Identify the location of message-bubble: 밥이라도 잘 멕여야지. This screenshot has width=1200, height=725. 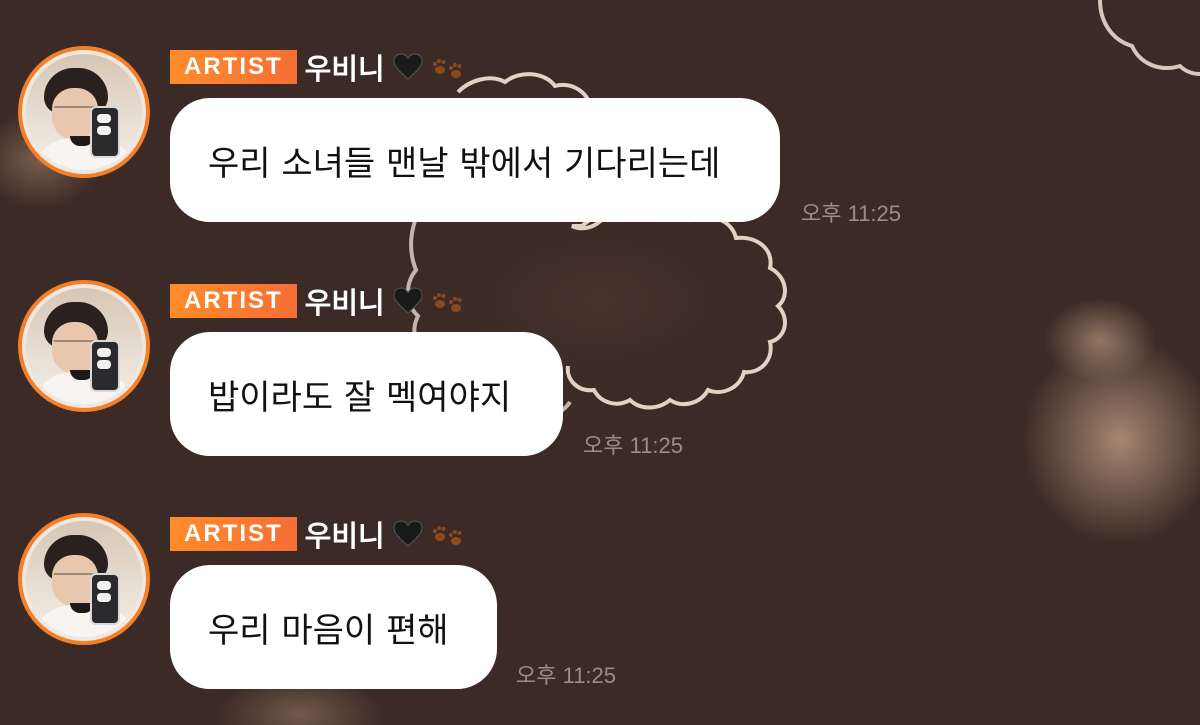
(366, 394).